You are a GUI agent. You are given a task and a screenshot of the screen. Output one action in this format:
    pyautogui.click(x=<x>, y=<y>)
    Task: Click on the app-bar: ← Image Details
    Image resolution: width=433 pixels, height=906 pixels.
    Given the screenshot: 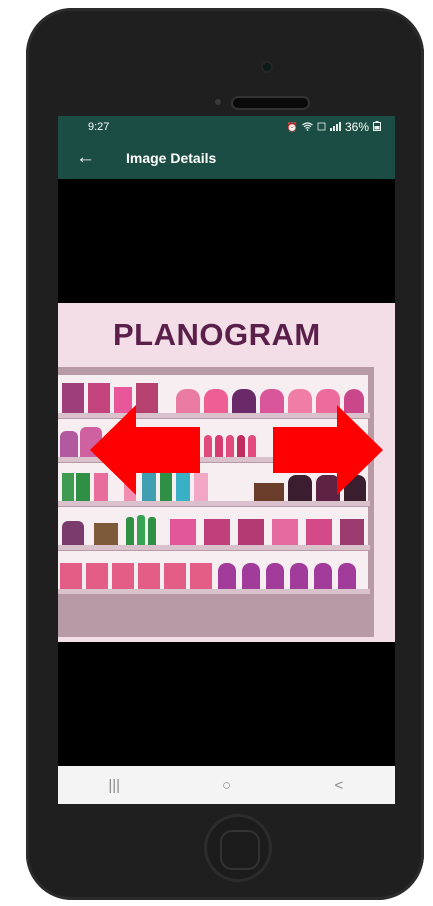 What is the action you would take?
    pyautogui.click(x=226, y=159)
    